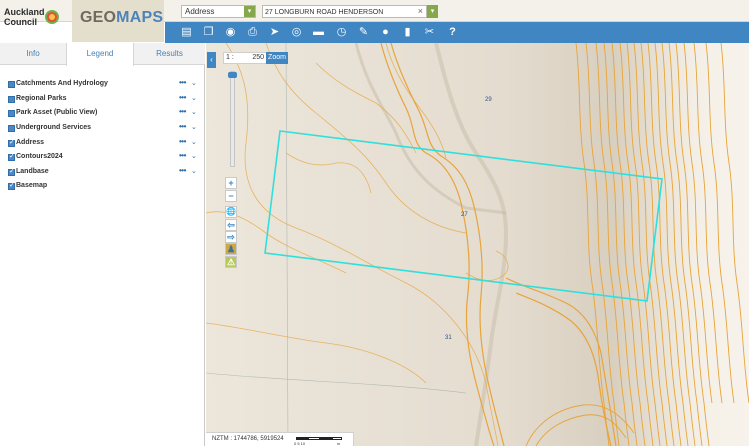 This screenshot has height=446, width=749. What do you see at coordinates (231, 262) in the screenshot?
I see `warning-icon: ⚠` at bounding box center [231, 262].